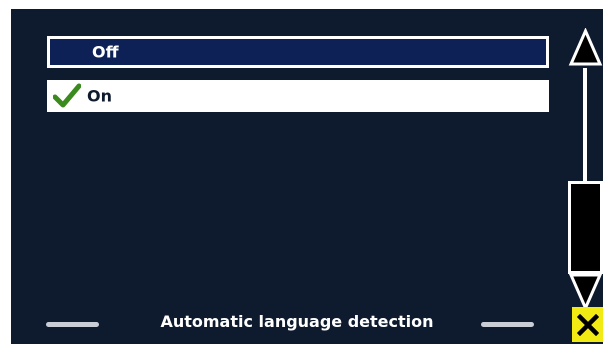  I want to click on option-off-label: Off, so click(105, 52).